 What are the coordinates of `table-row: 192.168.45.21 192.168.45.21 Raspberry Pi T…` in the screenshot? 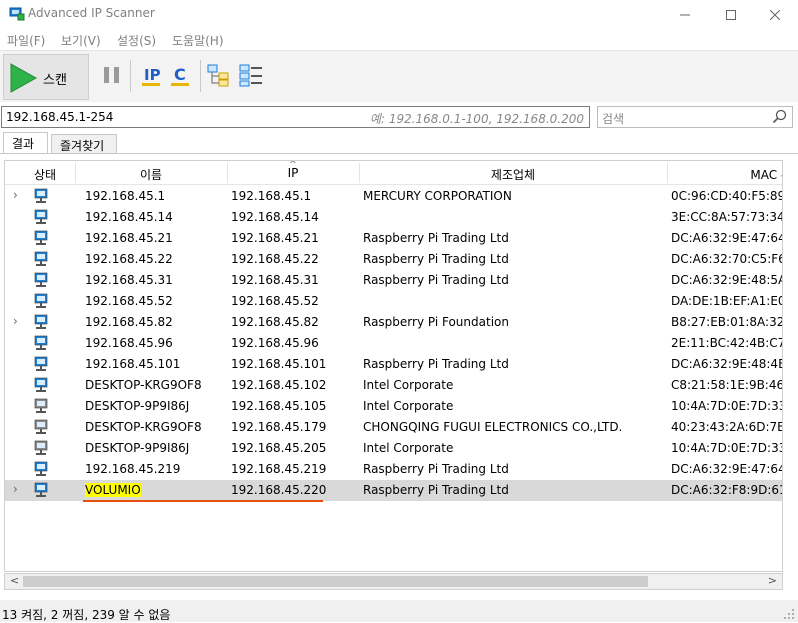 It's located at (393, 238).